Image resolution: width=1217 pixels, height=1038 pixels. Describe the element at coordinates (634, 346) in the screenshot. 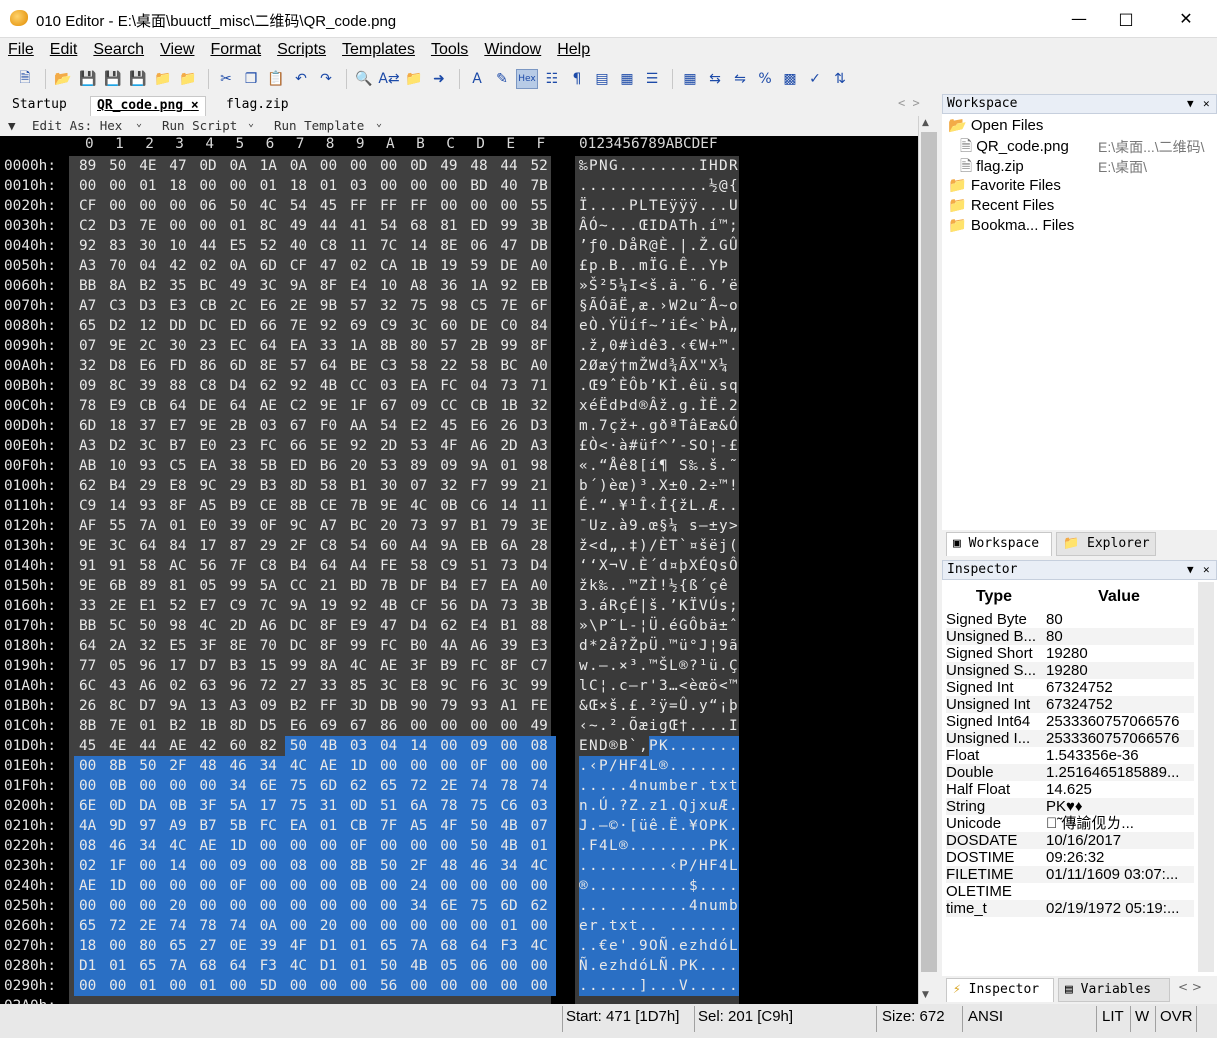

I see `ascii-char: ì` at that location.